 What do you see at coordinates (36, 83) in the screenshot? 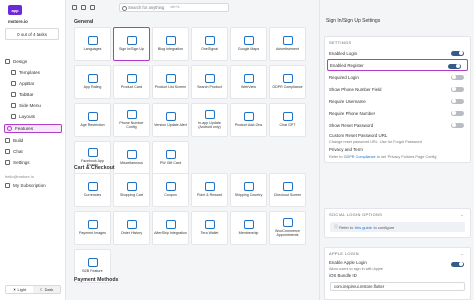
I see `sidebar-item-appbar: AppBar` at bounding box center [36, 83].